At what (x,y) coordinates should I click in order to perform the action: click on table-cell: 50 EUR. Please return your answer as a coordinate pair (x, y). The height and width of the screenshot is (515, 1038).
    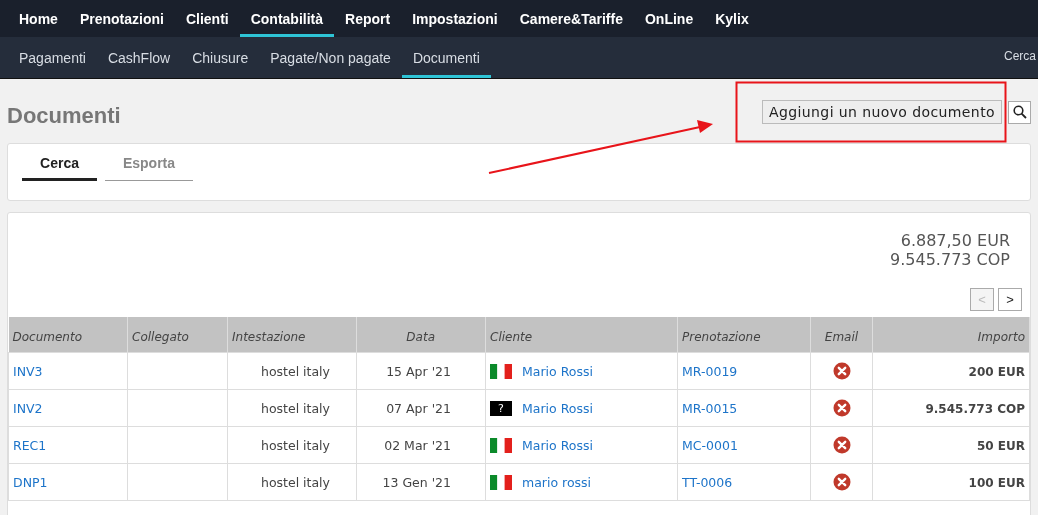
    Looking at the image, I should click on (1000, 445).